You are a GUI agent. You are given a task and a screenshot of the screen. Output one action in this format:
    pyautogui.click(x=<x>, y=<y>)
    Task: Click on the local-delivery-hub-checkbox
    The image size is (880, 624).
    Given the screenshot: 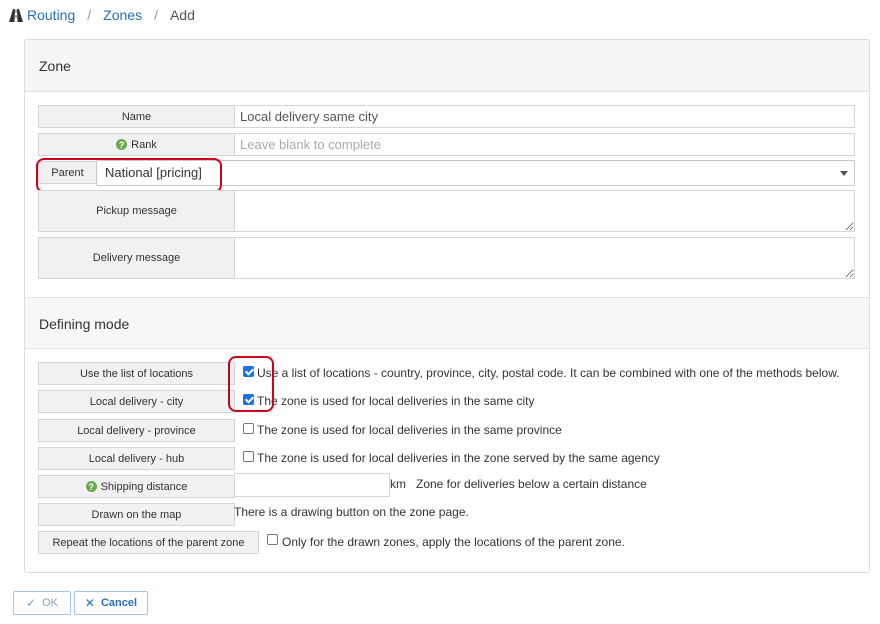 What is the action you would take?
    pyautogui.click(x=248, y=456)
    